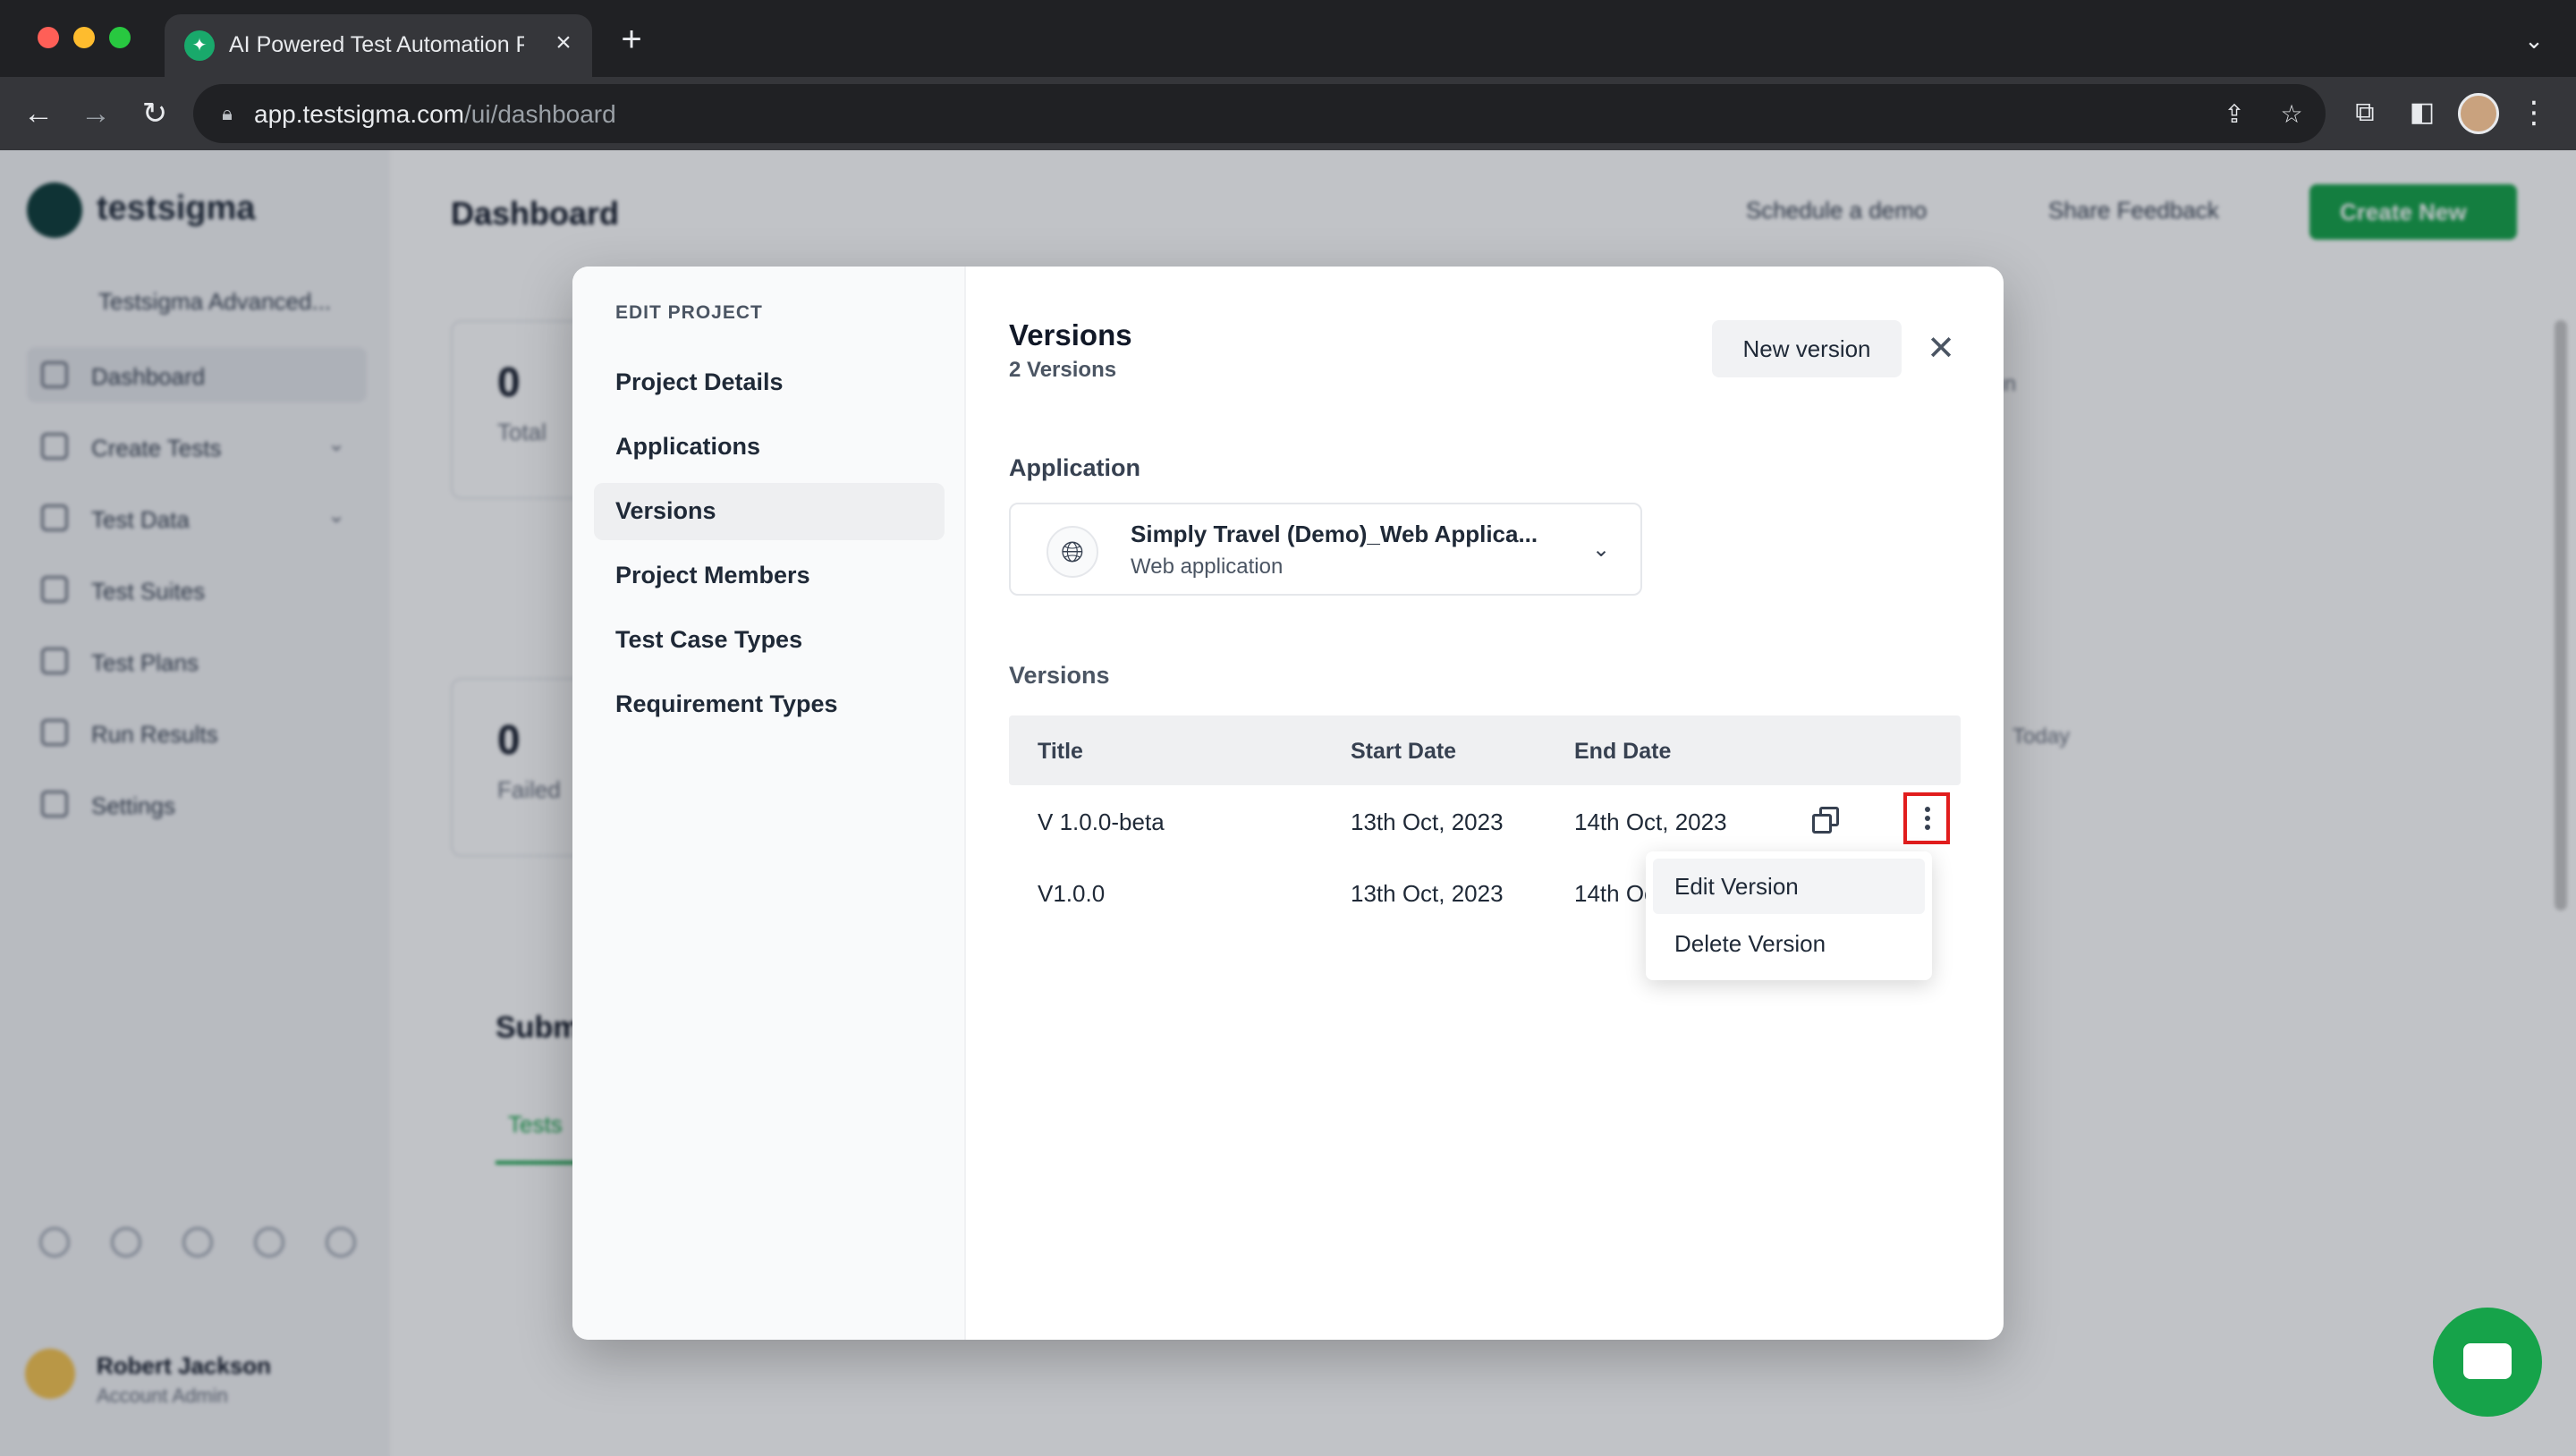  I want to click on url-text: app.testsigma.com/ui/dashboard, so click(435, 114).